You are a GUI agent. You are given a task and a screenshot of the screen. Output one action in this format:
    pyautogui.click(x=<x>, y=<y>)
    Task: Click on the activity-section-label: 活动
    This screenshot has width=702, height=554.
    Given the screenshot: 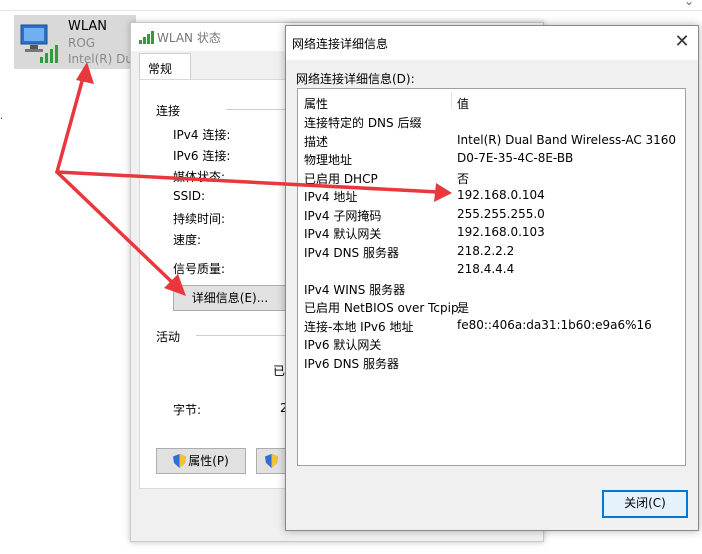 What is the action you would take?
    pyautogui.click(x=168, y=337)
    